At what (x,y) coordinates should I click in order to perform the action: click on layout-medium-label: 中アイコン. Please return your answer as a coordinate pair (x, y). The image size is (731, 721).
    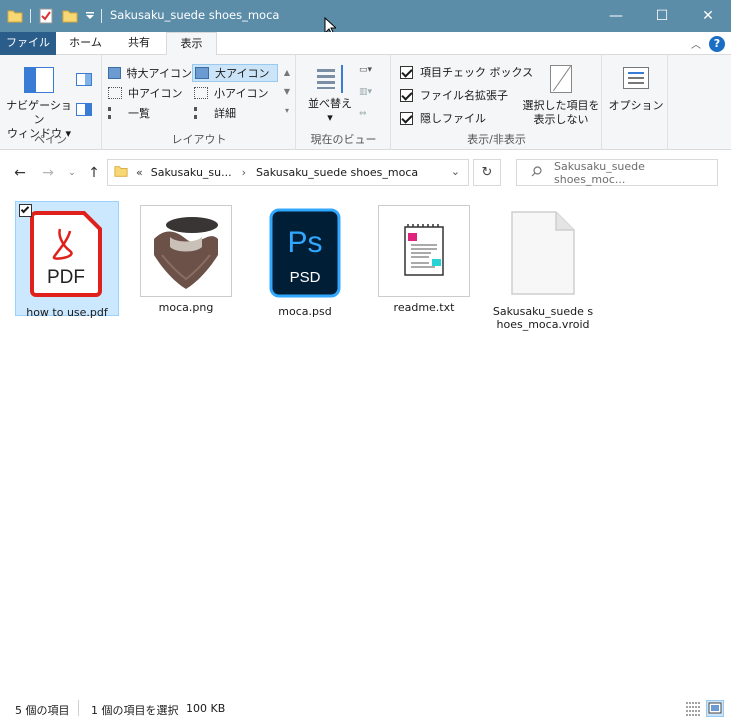
    Looking at the image, I should click on (155, 93).